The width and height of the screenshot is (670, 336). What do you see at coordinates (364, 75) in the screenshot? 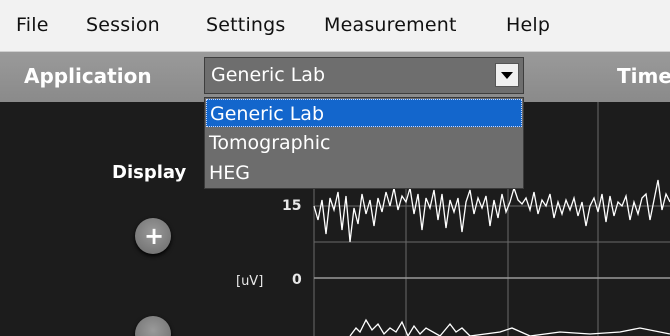
I see `application-select: Generic Lab` at bounding box center [364, 75].